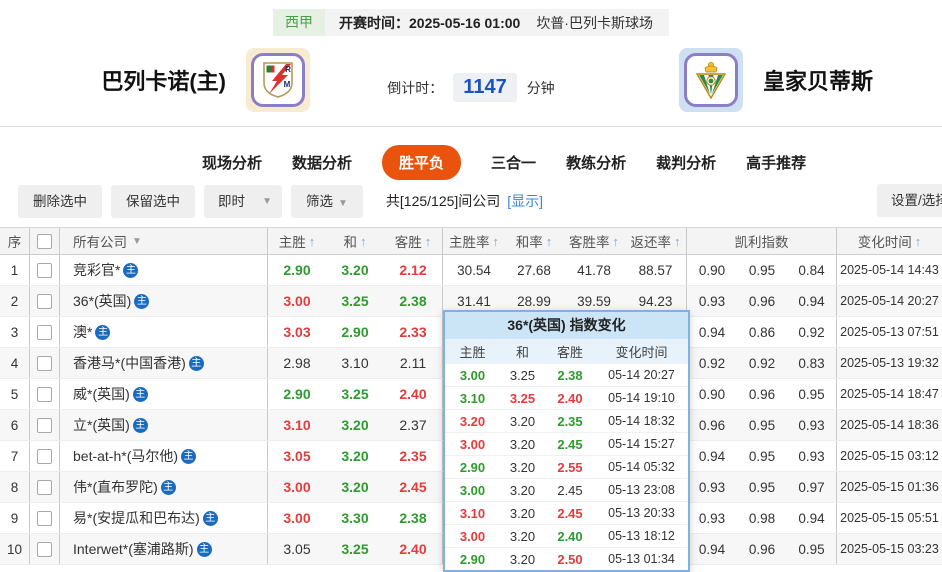  I want to click on instant-dropdown: 即时 ▼, so click(243, 201).